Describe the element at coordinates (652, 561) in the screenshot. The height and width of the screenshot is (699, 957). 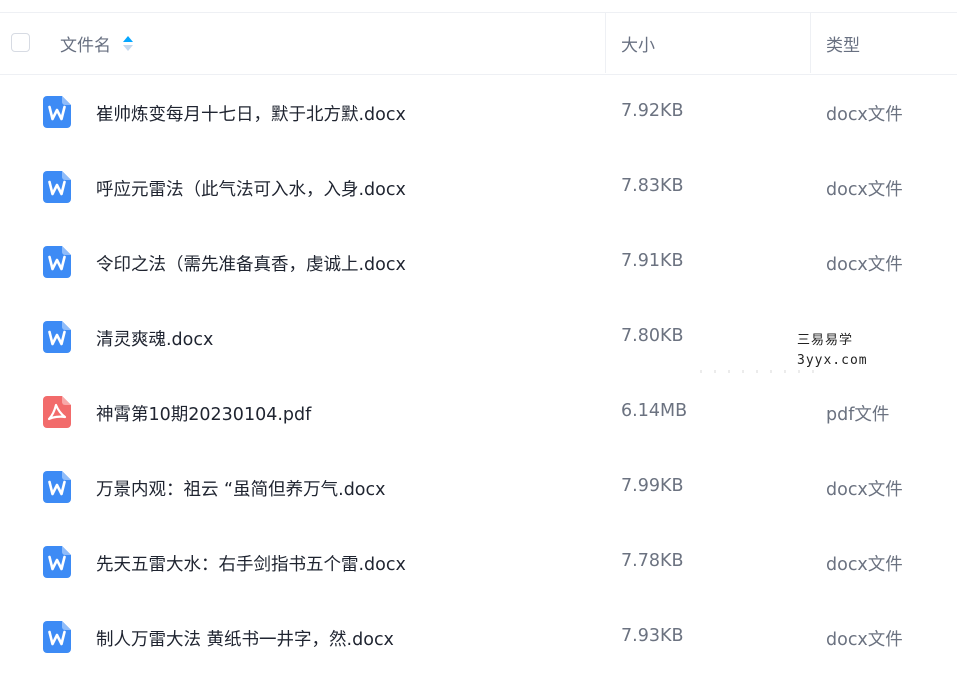
I see `file-size: 7.78KB` at that location.